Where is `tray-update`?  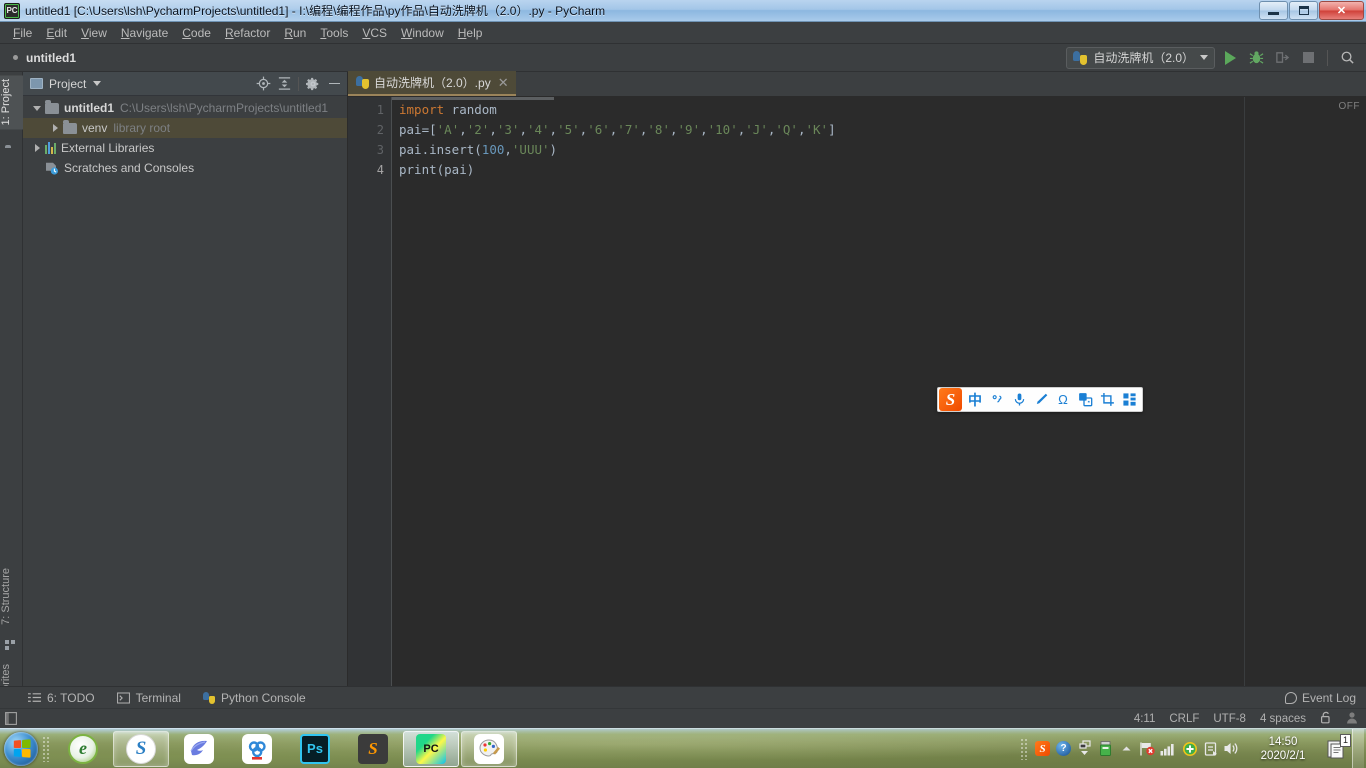 tray-update is located at coordinates (1189, 749).